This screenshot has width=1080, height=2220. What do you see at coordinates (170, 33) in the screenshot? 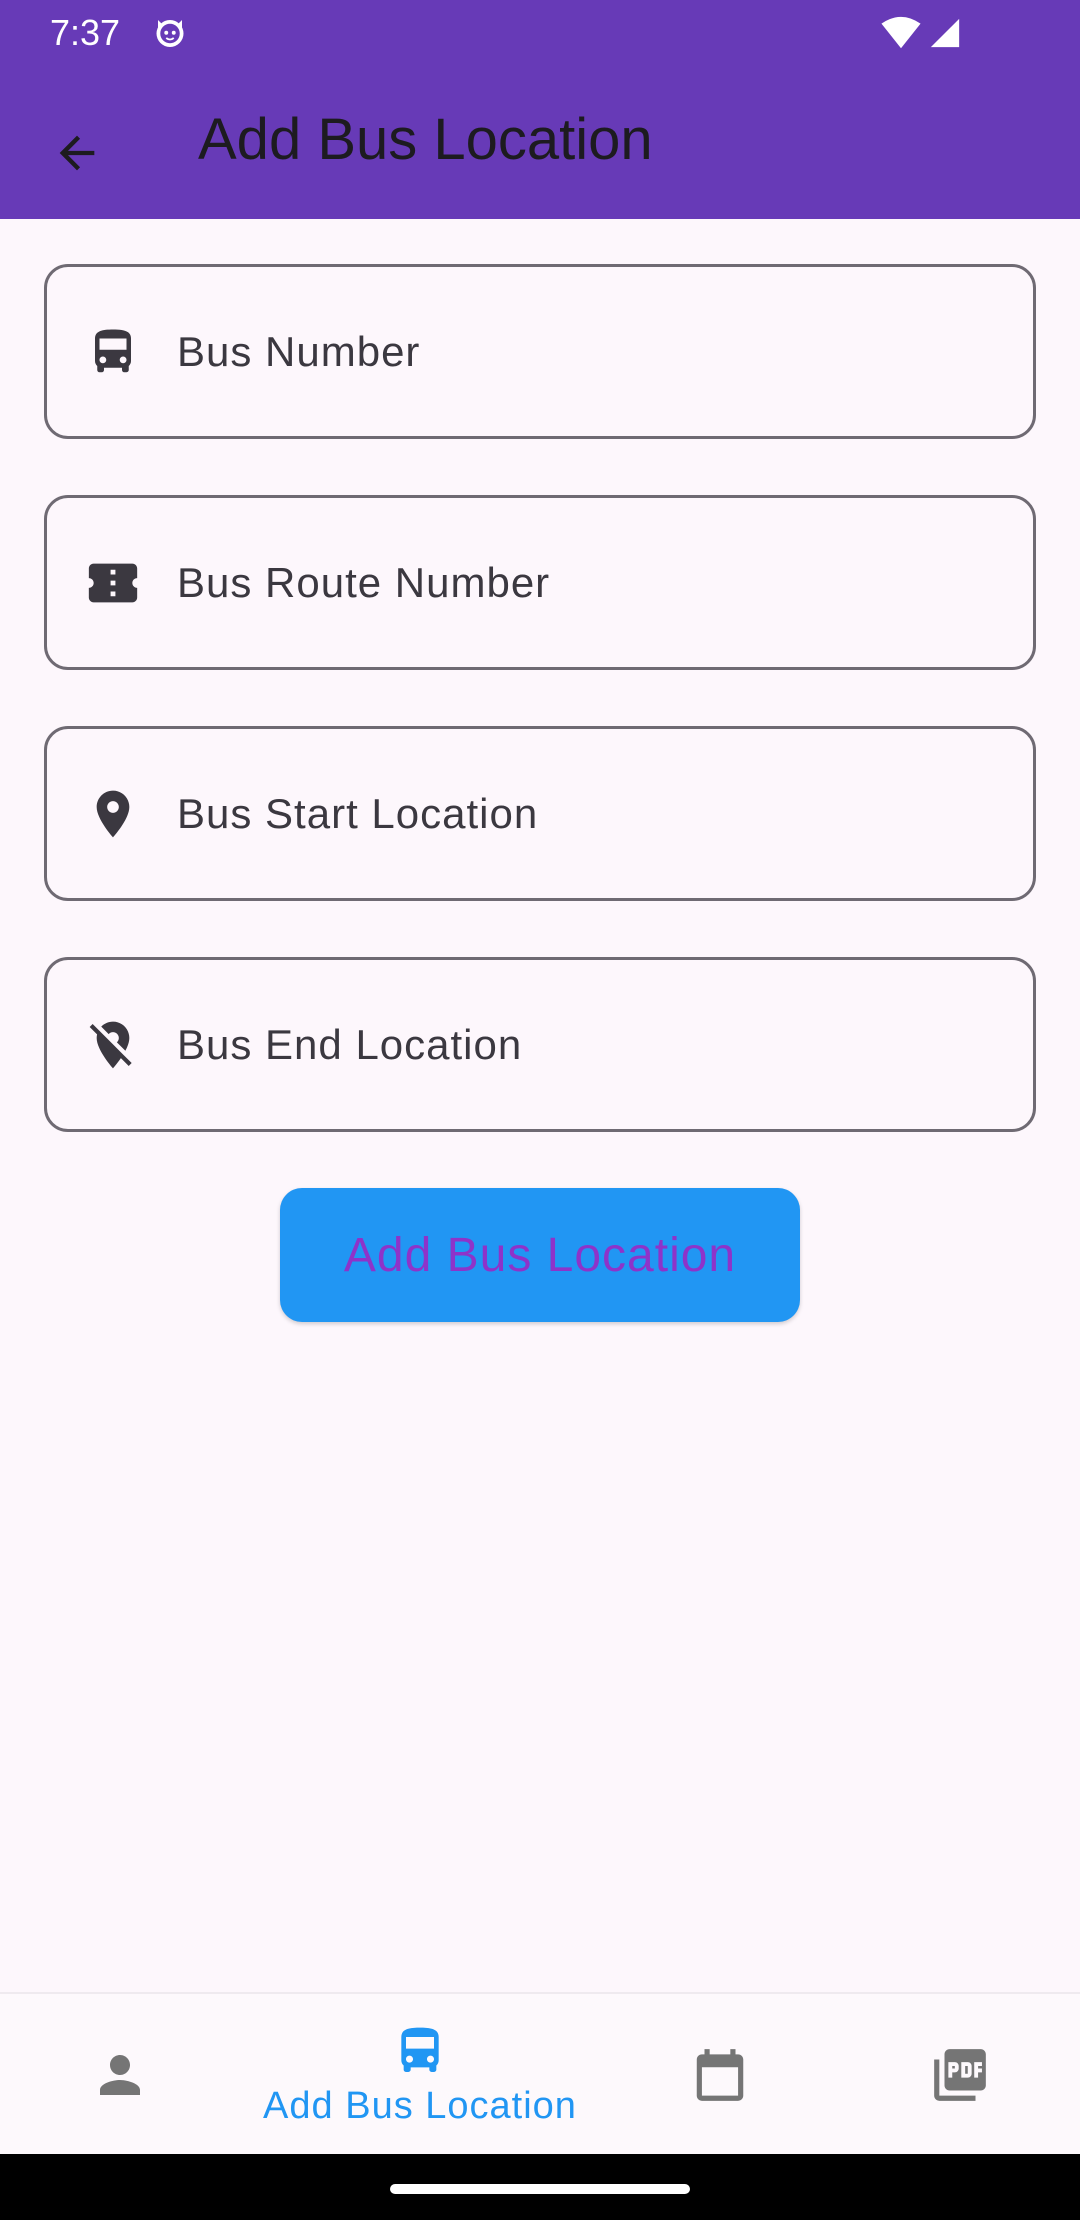
I see `cat-notification-icon` at bounding box center [170, 33].